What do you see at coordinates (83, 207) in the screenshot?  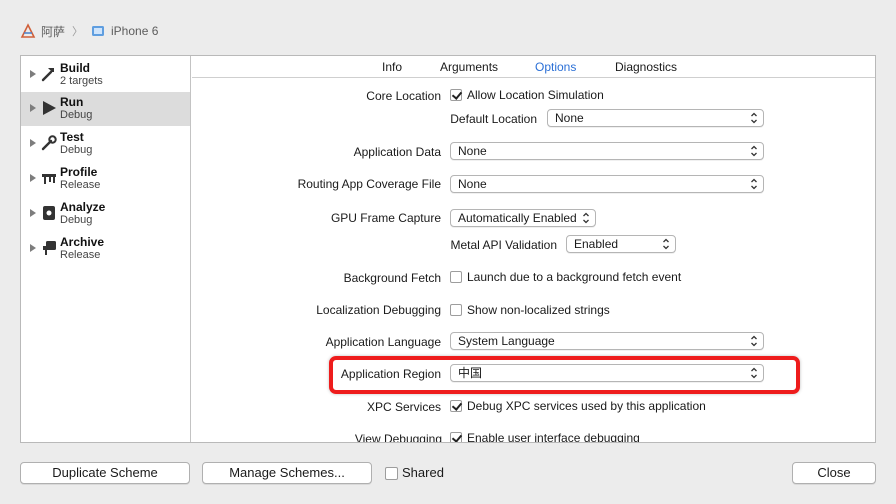 I see `sidebar-item-label: Analyze` at bounding box center [83, 207].